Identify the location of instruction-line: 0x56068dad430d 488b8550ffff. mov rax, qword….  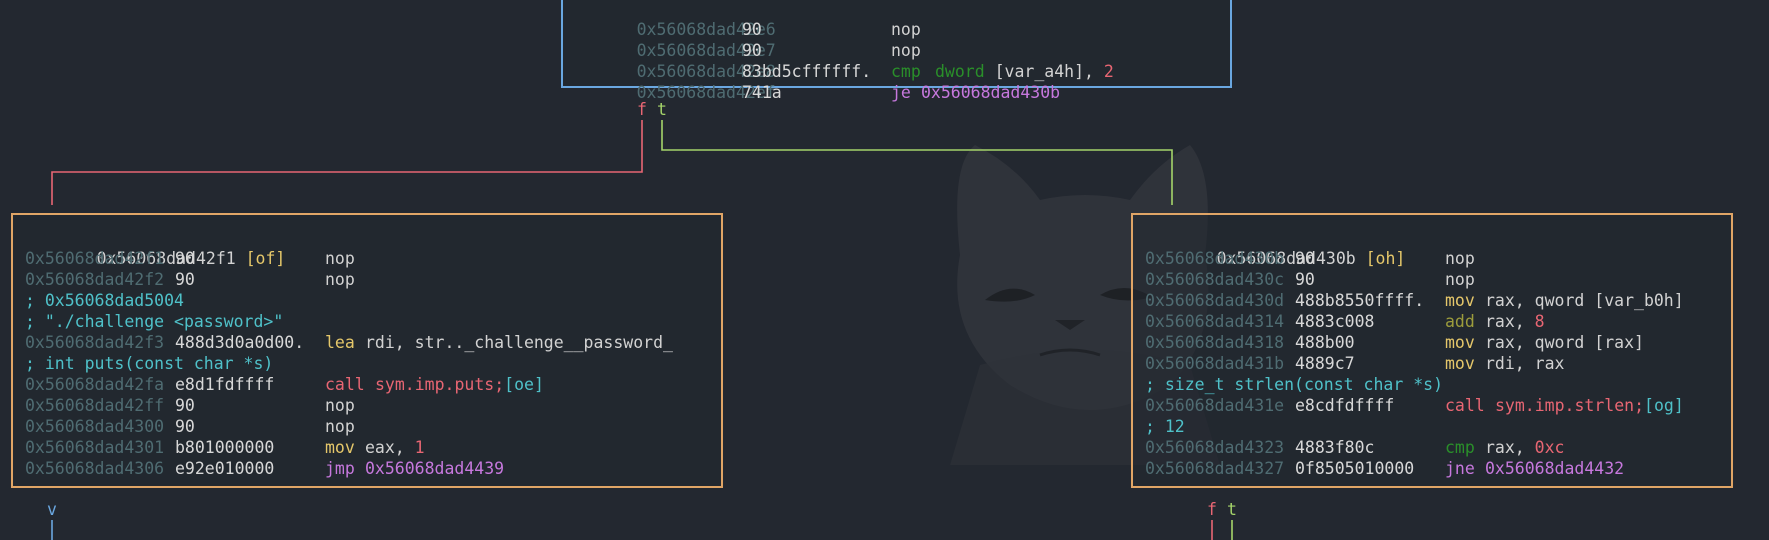
(1414, 300).